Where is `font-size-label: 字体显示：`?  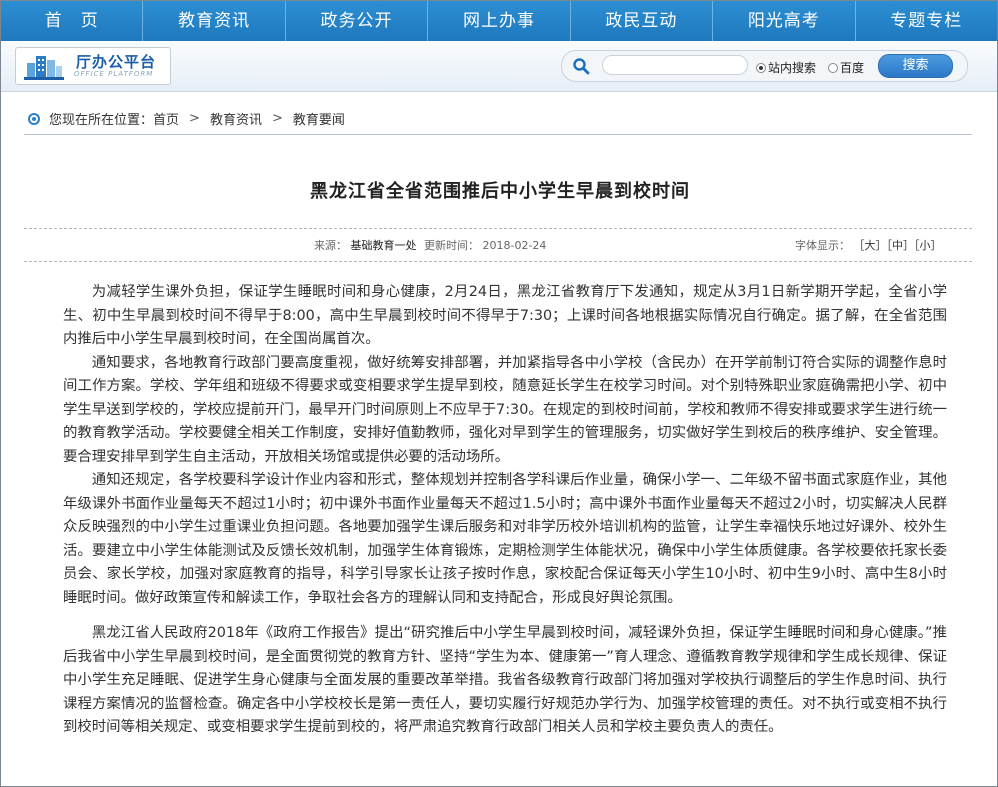
font-size-label: 字体显示： is located at coordinates (822, 245).